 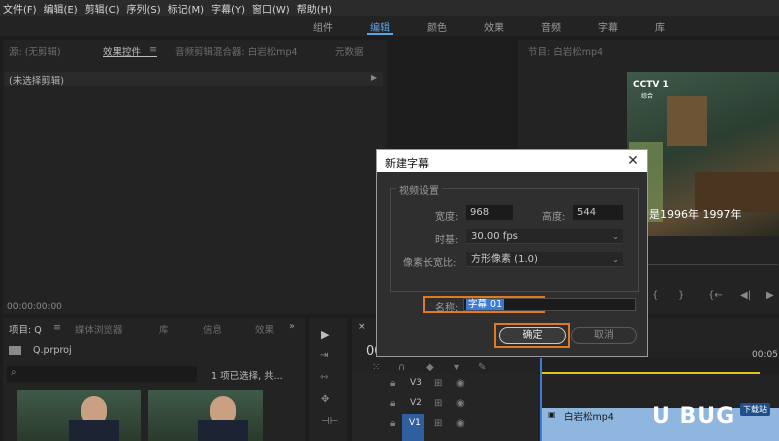 I want to click on menu-edit: 编辑(E), so click(x=61, y=8).